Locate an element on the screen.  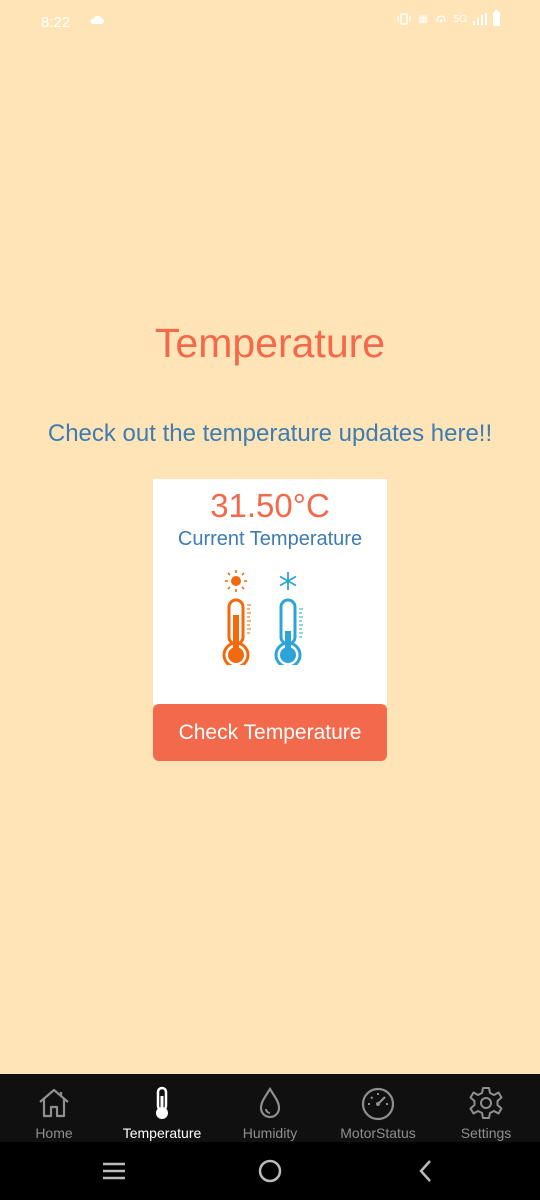
status-icons: ▦ 5G is located at coordinates (448, 18).